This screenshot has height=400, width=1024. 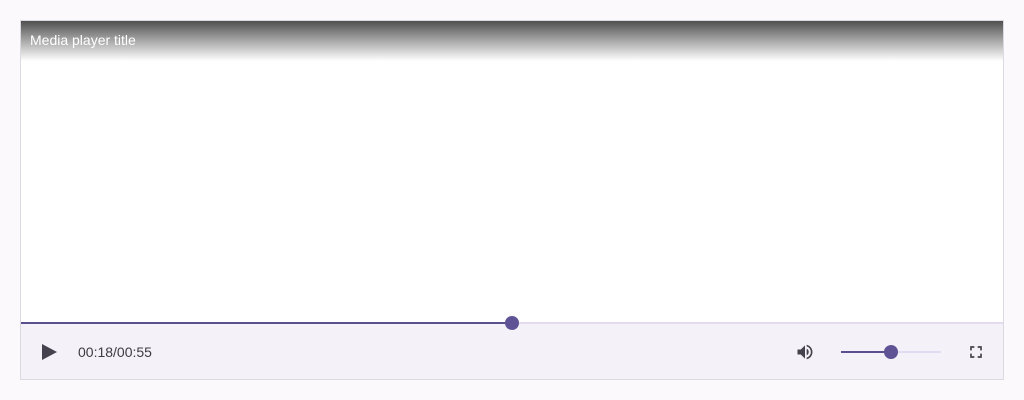 I want to click on volume-button, so click(x=805, y=352).